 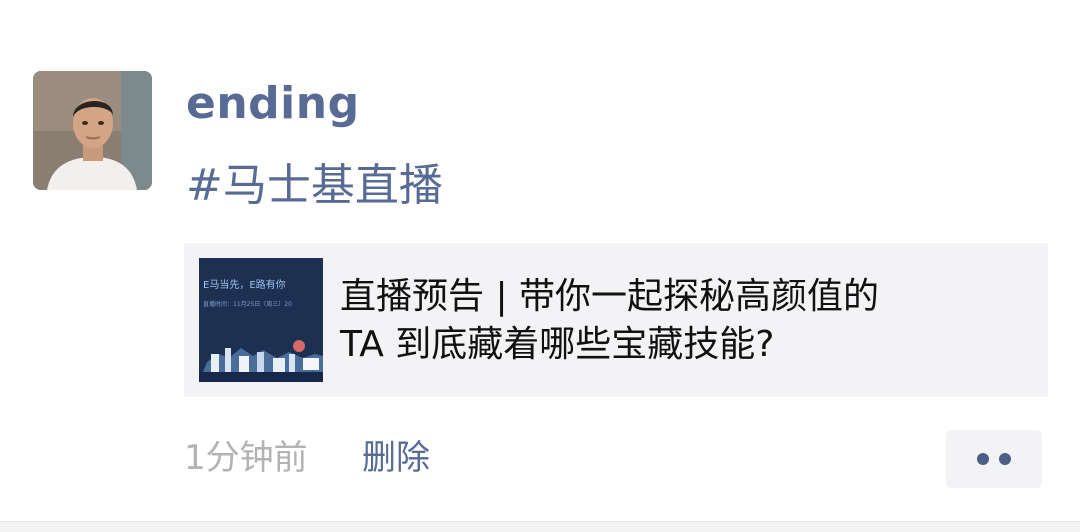 I want to click on hashtag-link: #马士基直播, so click(x=314, y=186).